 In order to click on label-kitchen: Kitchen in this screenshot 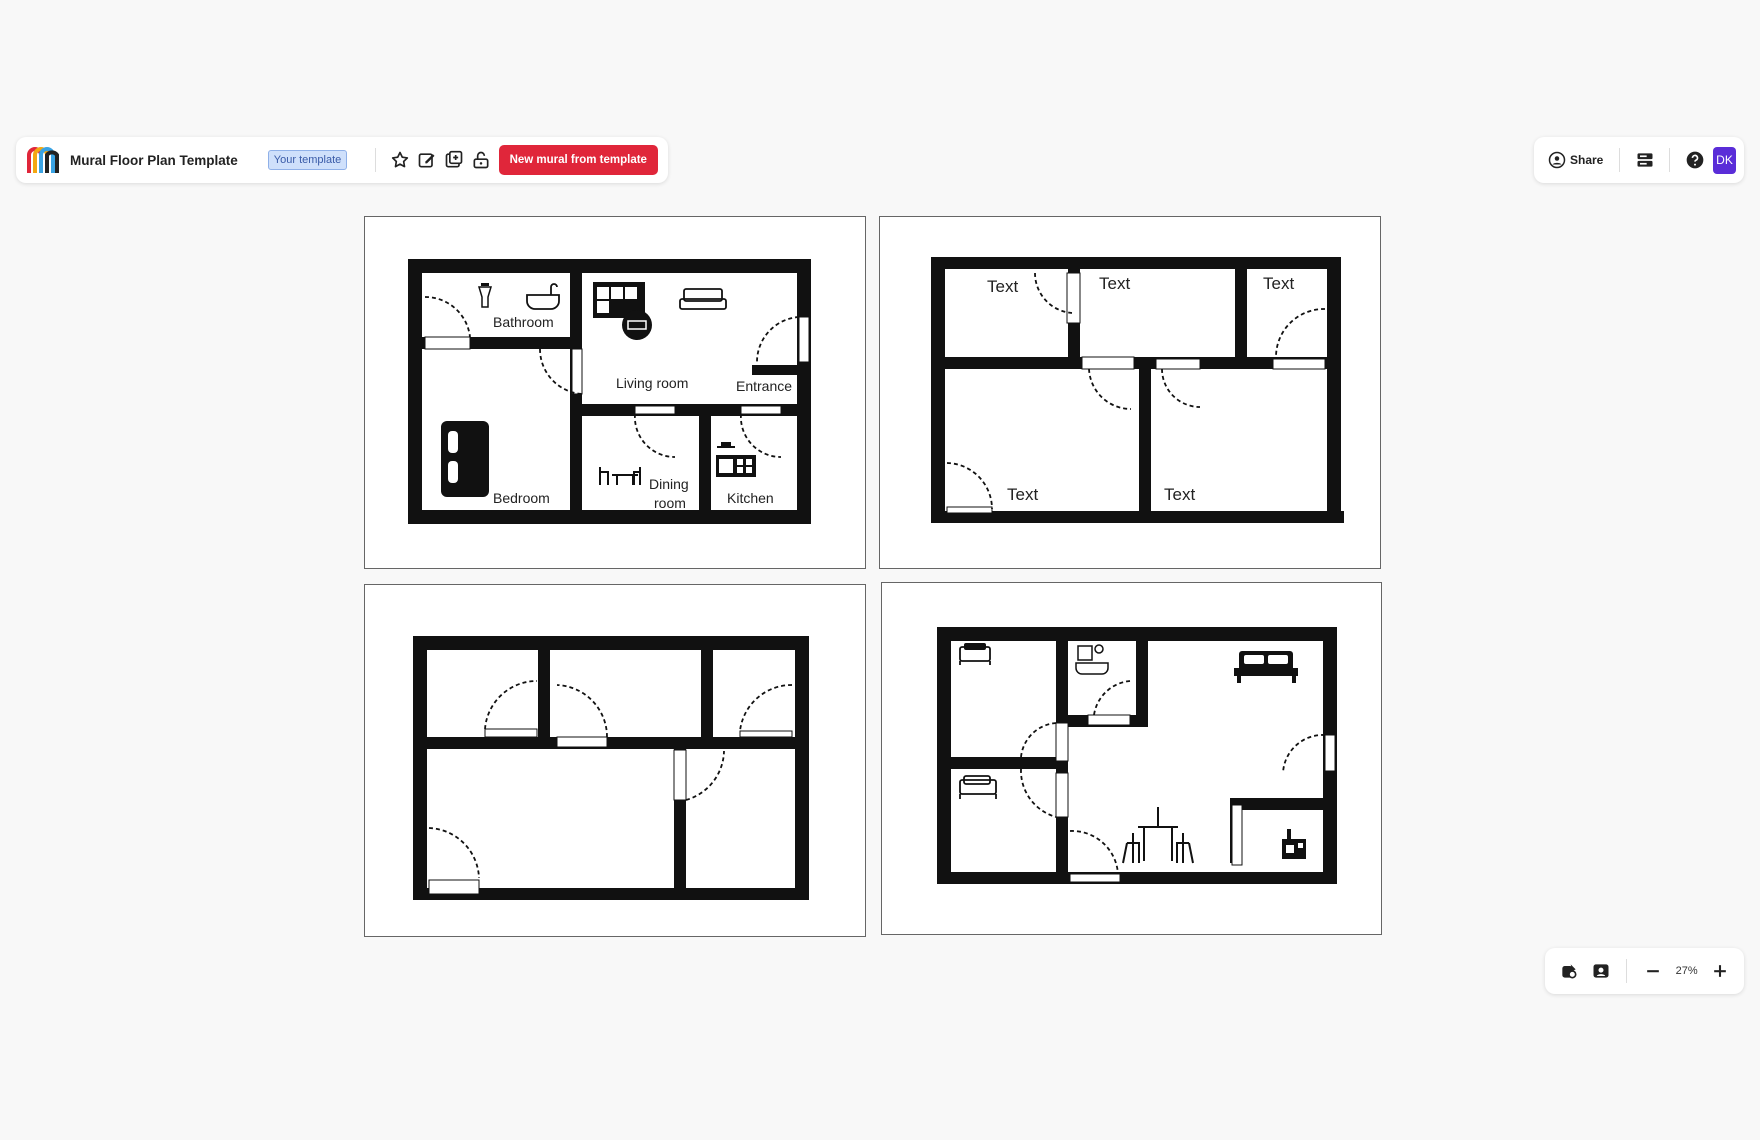, I will do `click(750, 498)`.